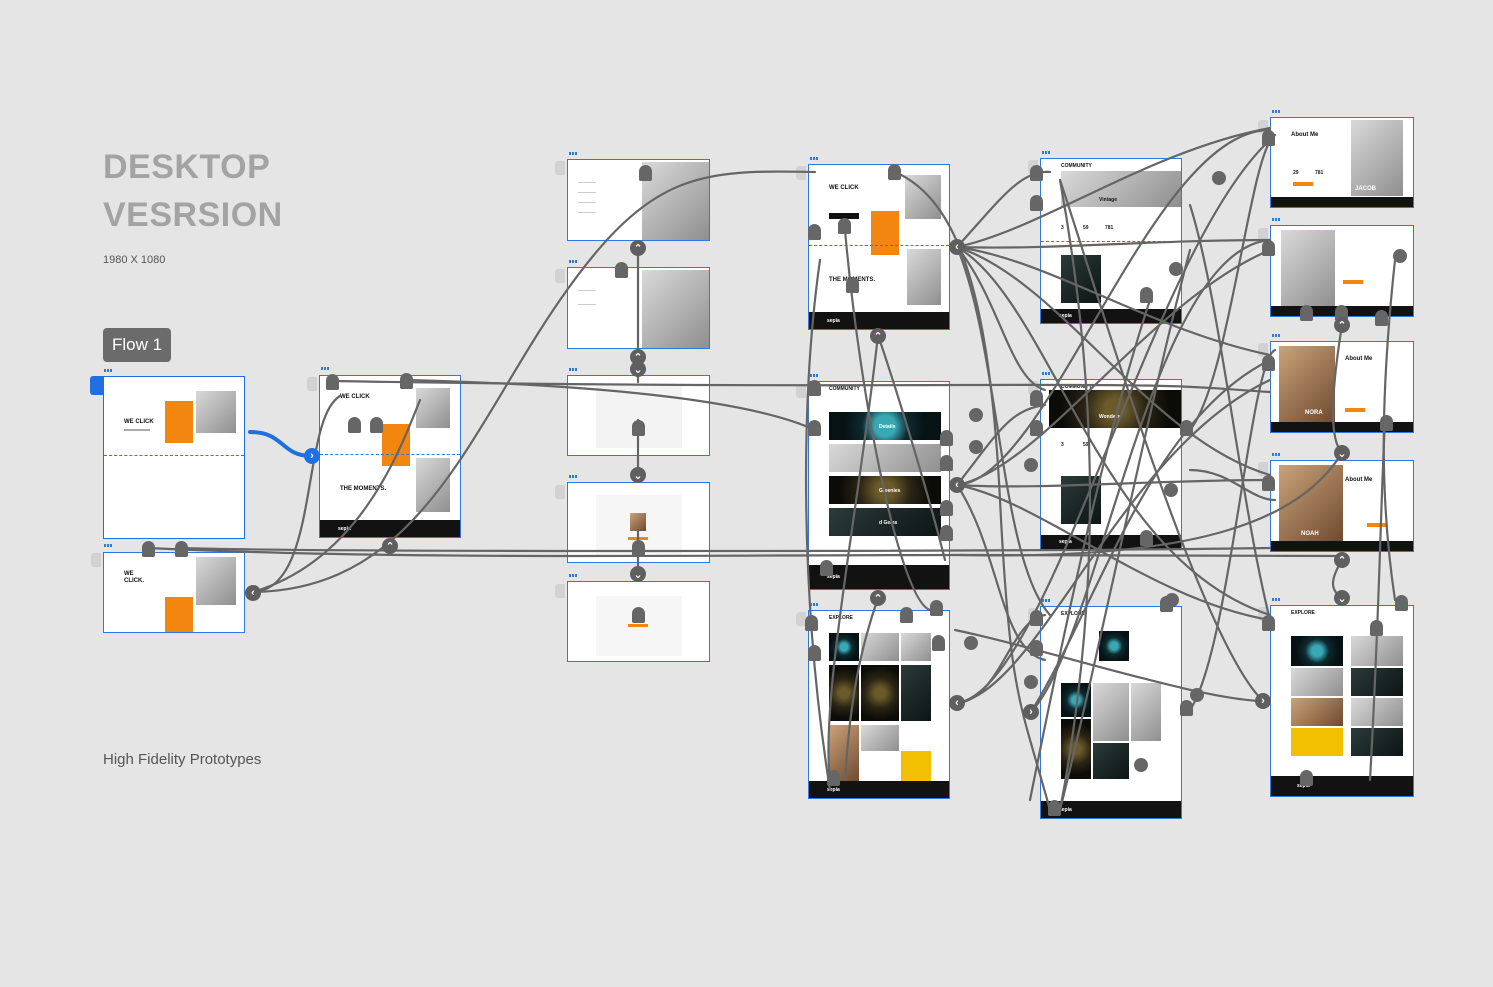  Describe the element at coordinates (638, 415) in the screenshot. I see `artboard-modal` at that location.